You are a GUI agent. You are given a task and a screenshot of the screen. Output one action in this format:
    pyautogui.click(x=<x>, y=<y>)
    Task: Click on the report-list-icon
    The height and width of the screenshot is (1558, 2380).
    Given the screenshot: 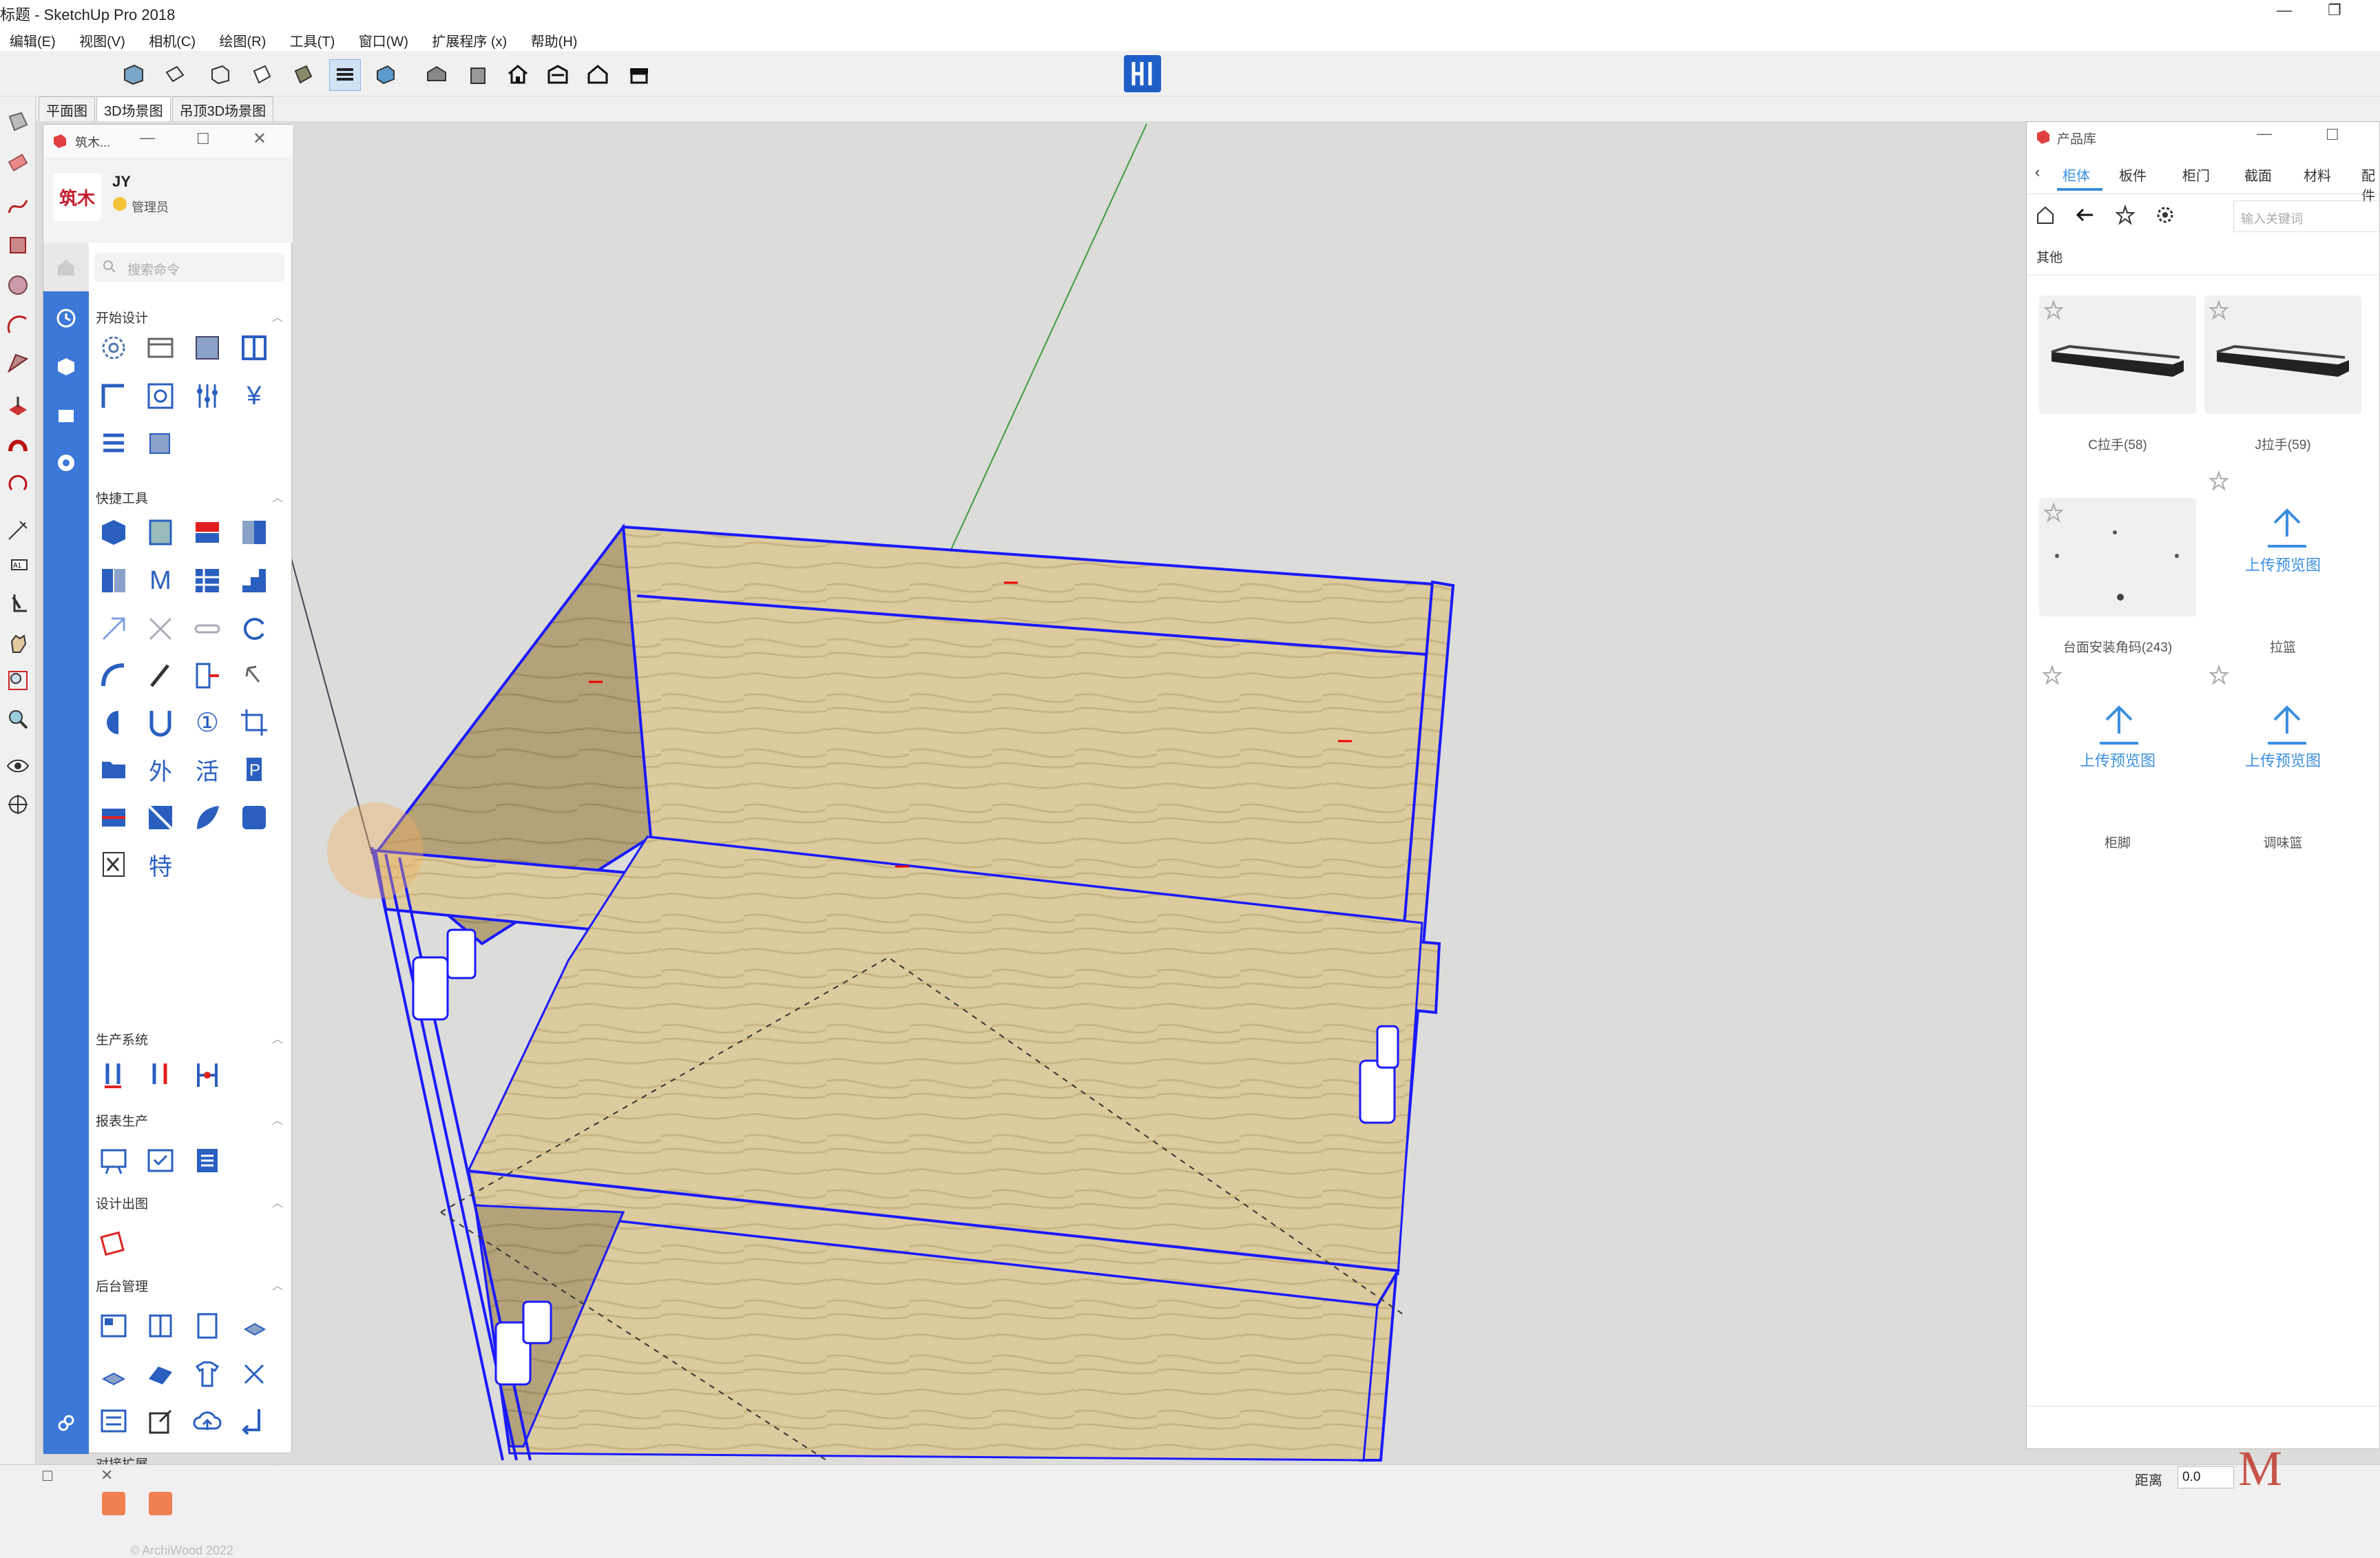 What is the action you would take?
    pyautogui.click(x=207, y=1161)
    